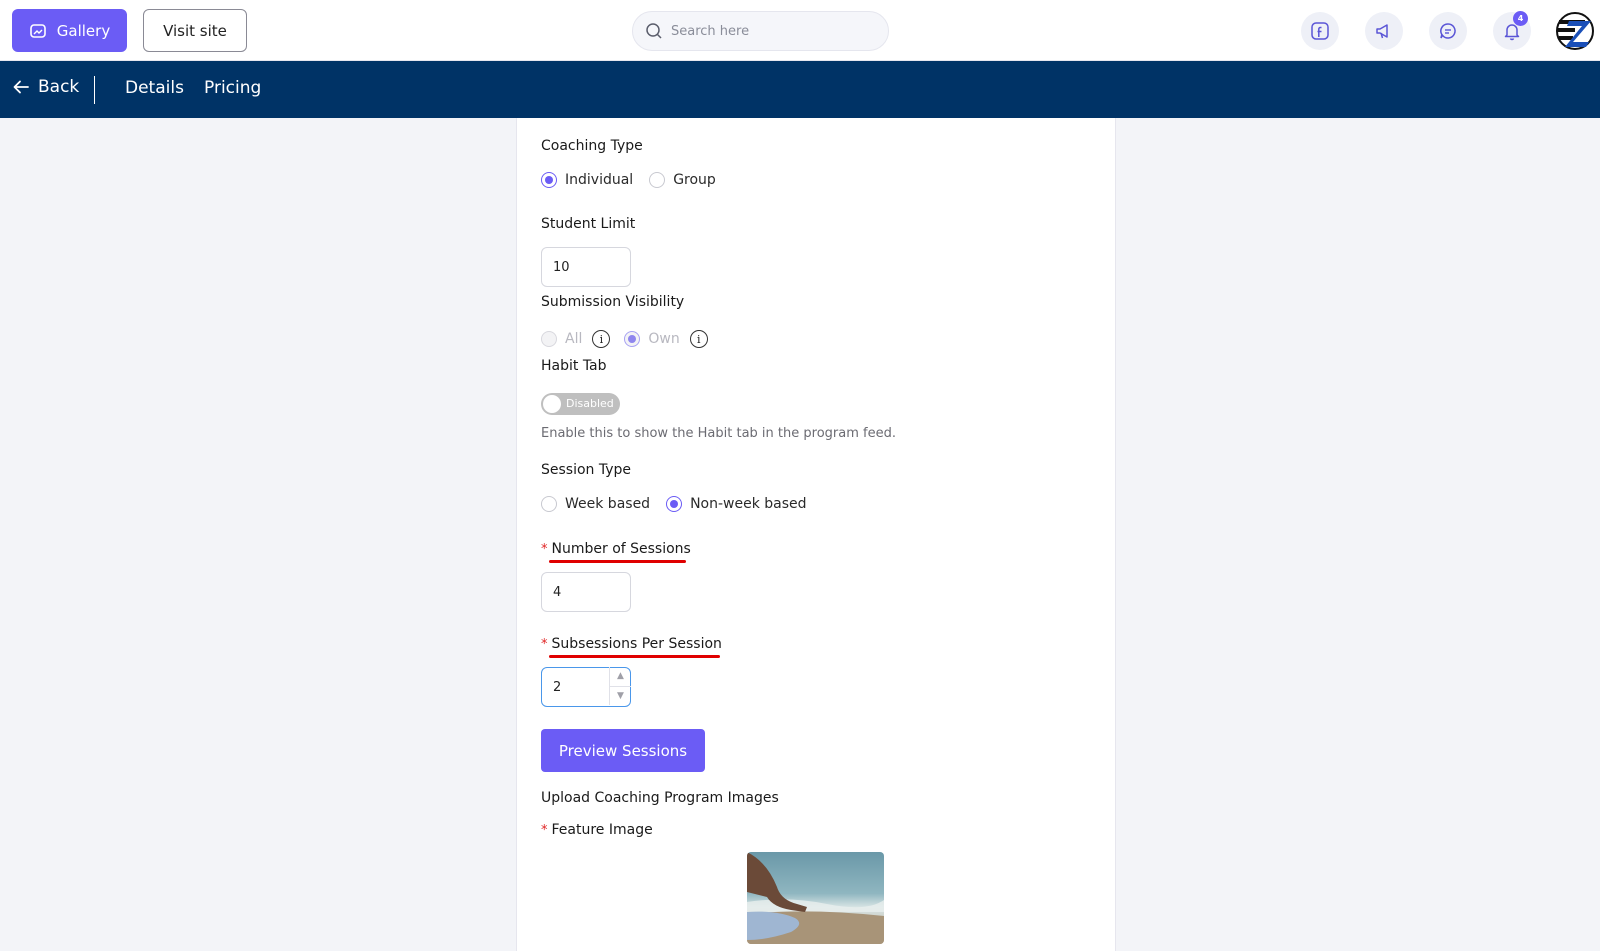 Image resolution: width=1600 pixels, height=951 pixels. I want to click on submission-visibility-label: Submission Visibility, so click(613, 302).